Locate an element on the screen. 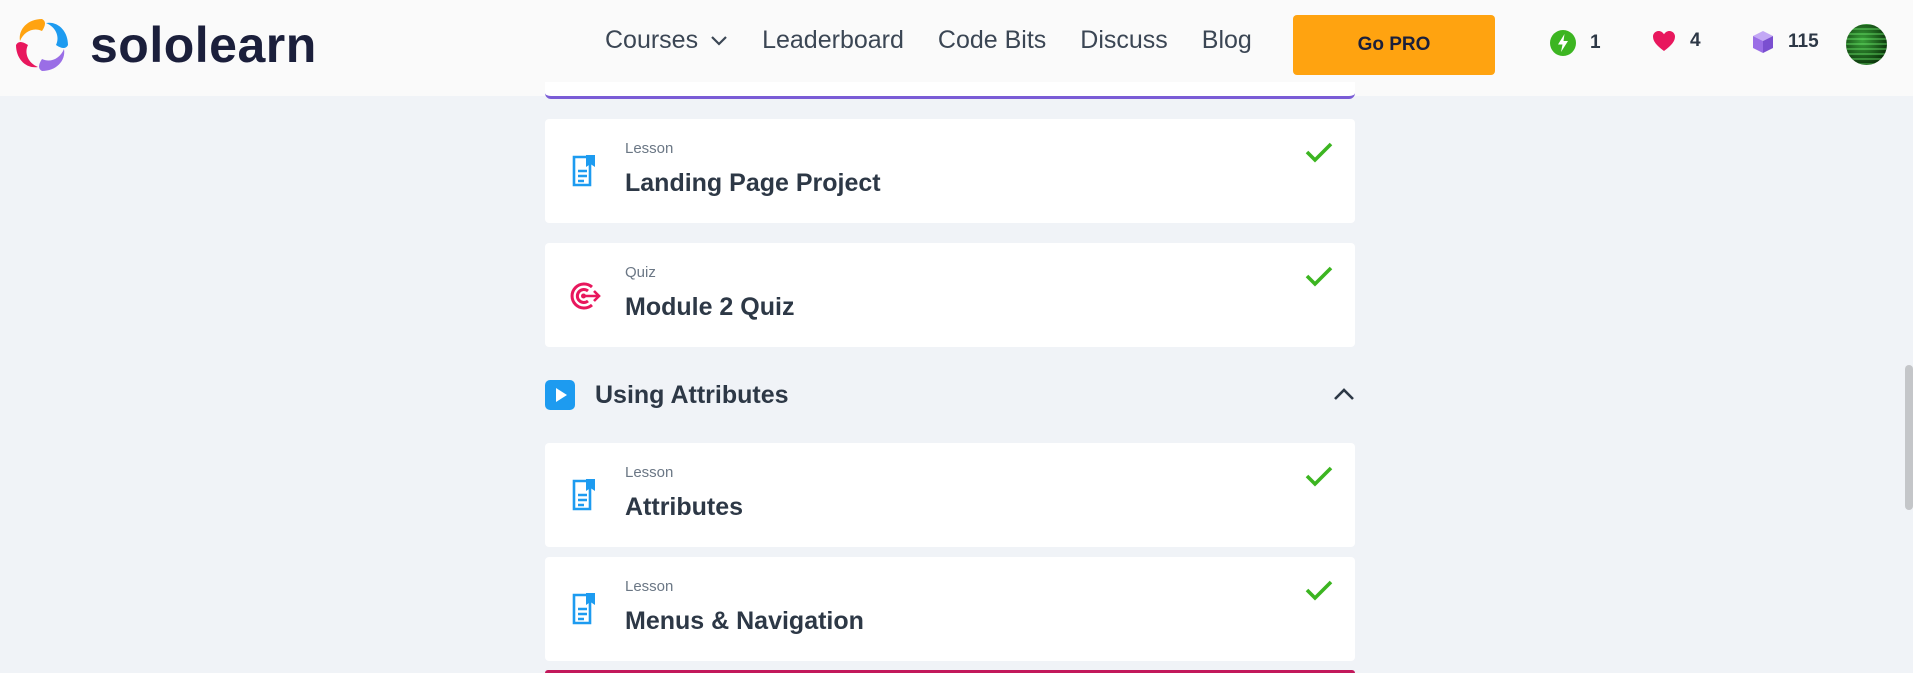  section-title: Using Attributes is located at coordinates (692, 394).